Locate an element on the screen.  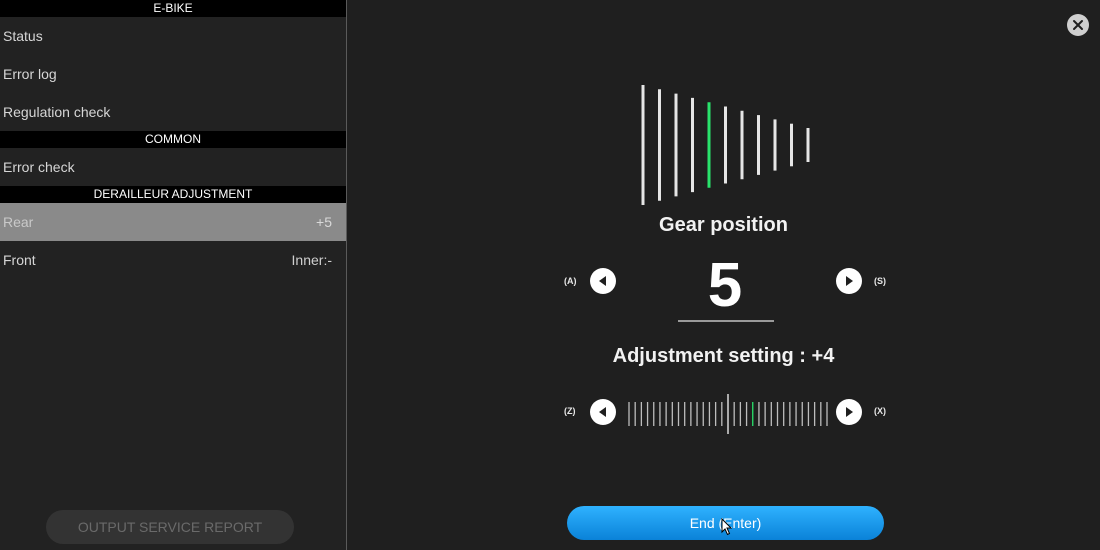
close-button is located at coordinates (1078, 25).